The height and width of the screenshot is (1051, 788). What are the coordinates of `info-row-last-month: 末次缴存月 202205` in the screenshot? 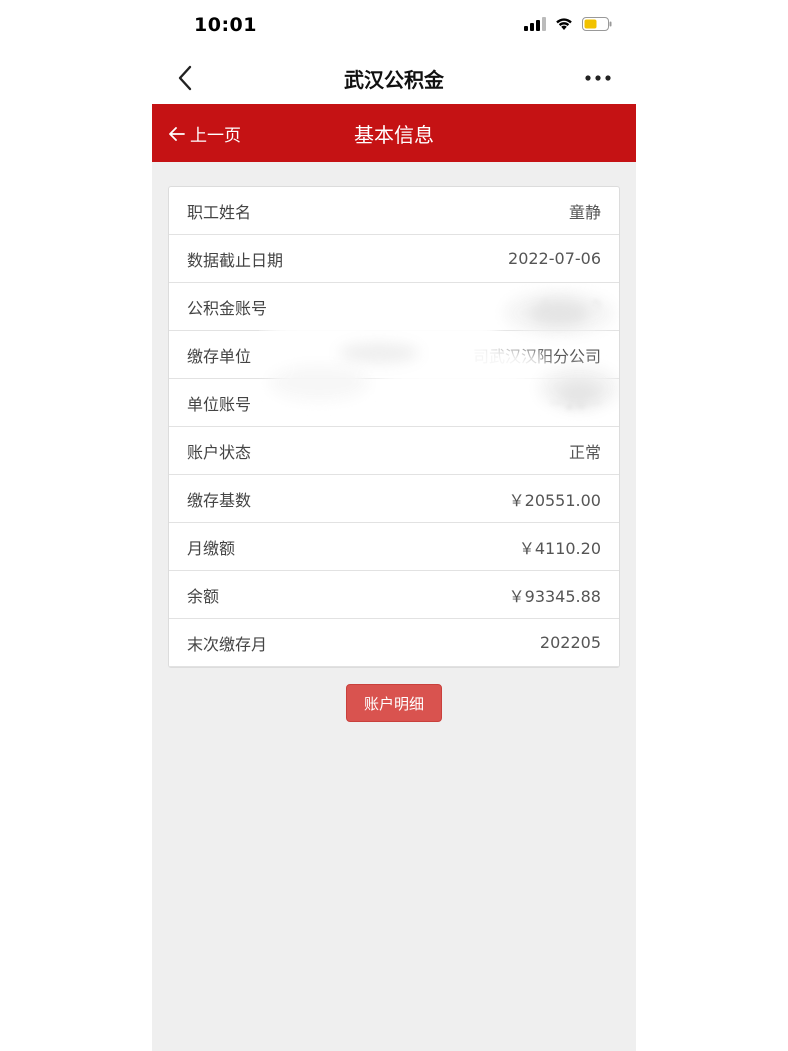 It's located at (394, 643).